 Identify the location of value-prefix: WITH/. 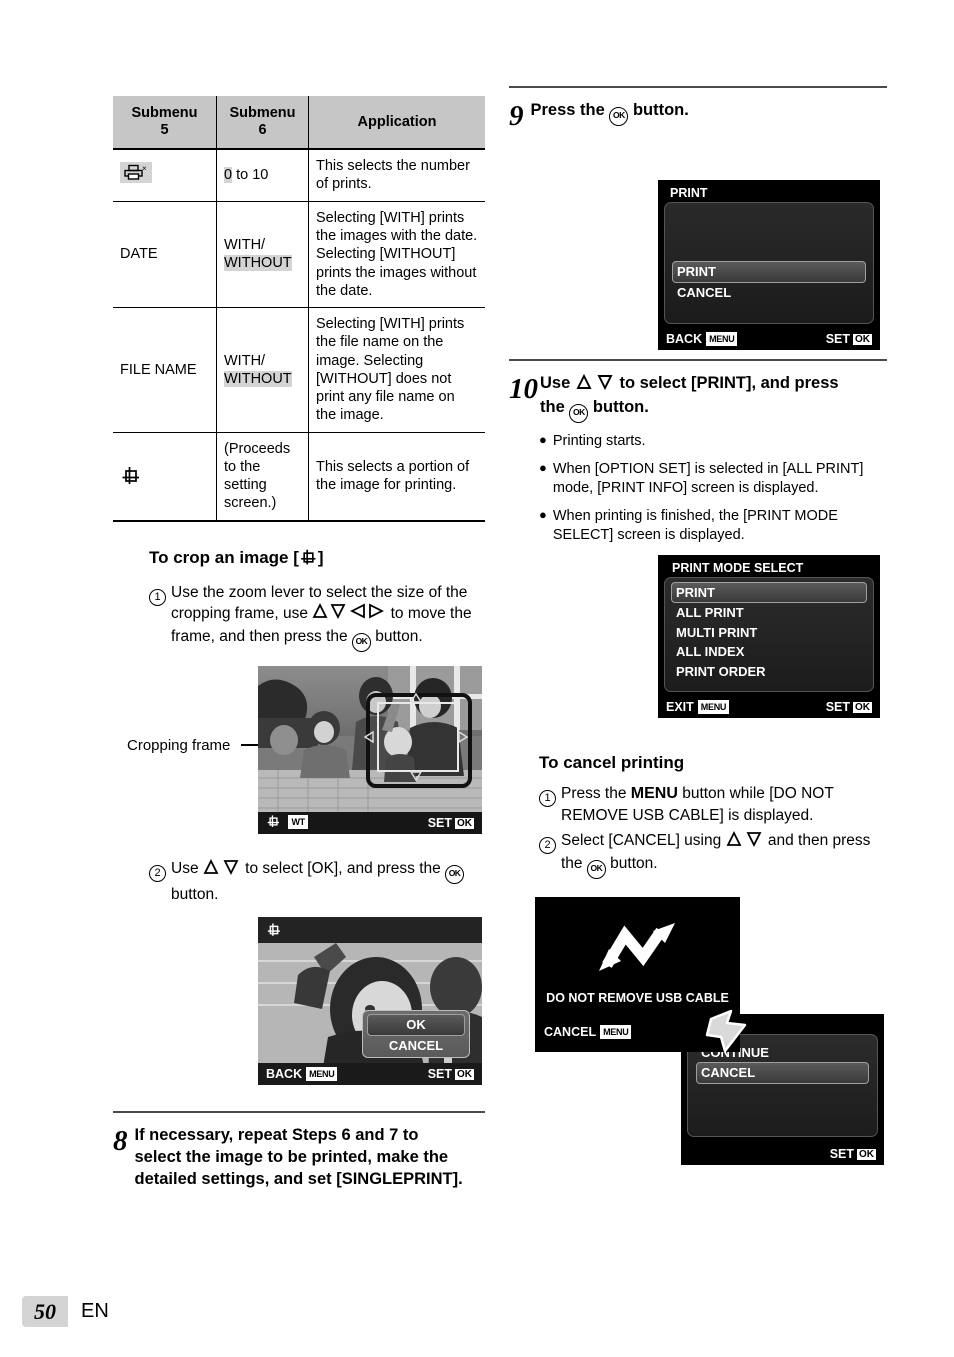
(245, 360).